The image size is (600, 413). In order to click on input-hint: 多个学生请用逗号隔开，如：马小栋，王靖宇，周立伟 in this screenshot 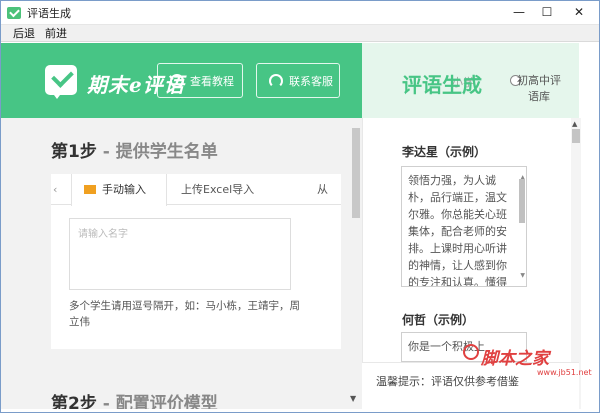, I will do `click(184, 314)`.